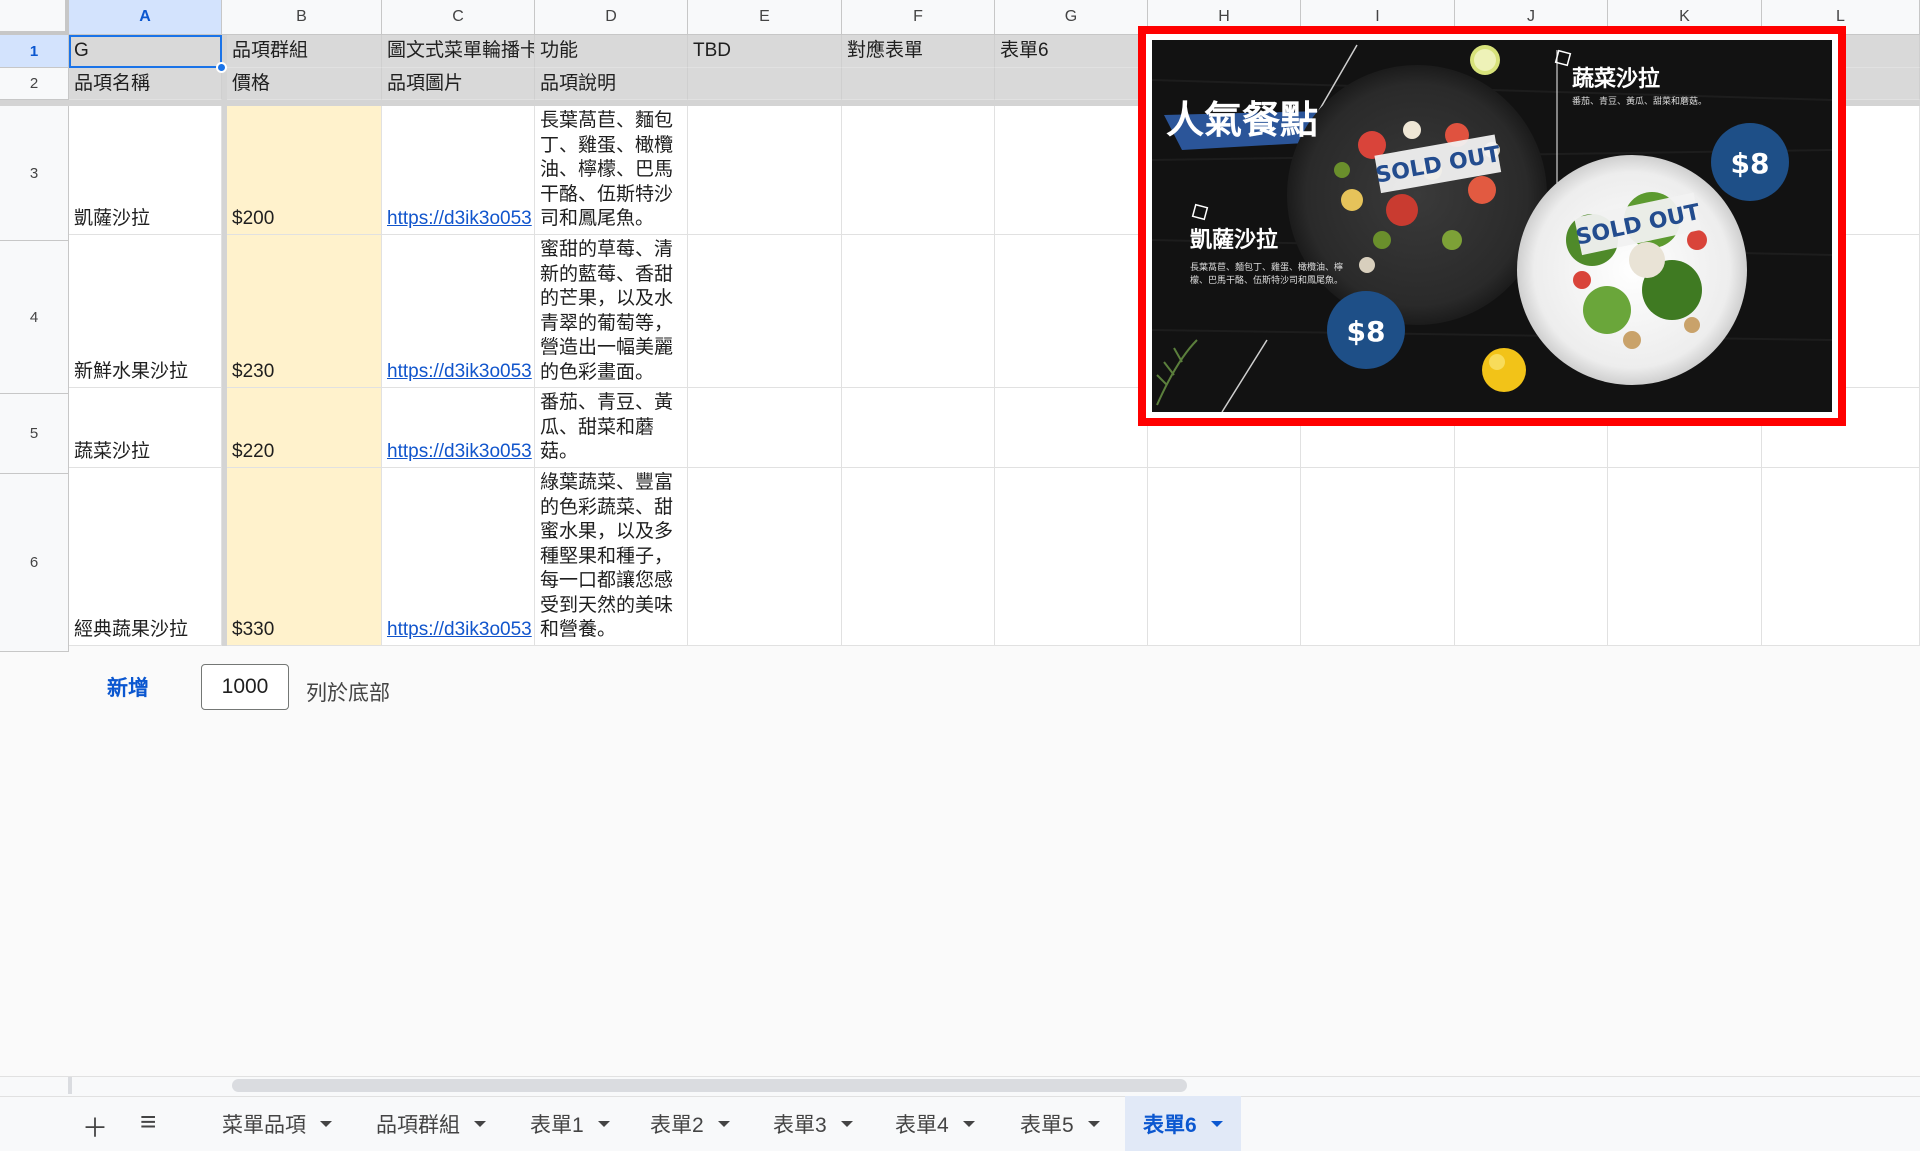  What do you see at coordinates (1234, 240) in the screenshot?
I see `poster-item1-name: 凱薩沙拉` at bounding box center [1234, 240].